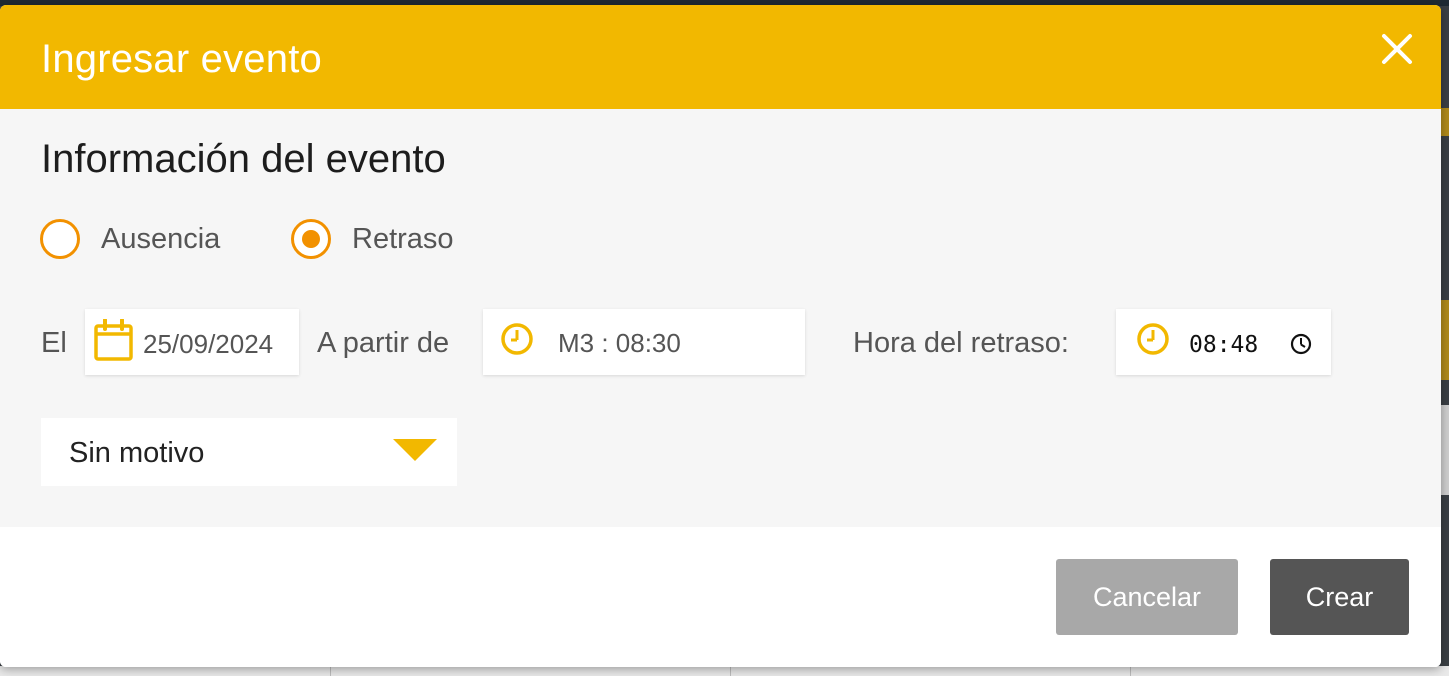  What do you see at coordinates (724, 671) in the screenshot?
I see `background-table-edge` at bounding box center [724, 671].